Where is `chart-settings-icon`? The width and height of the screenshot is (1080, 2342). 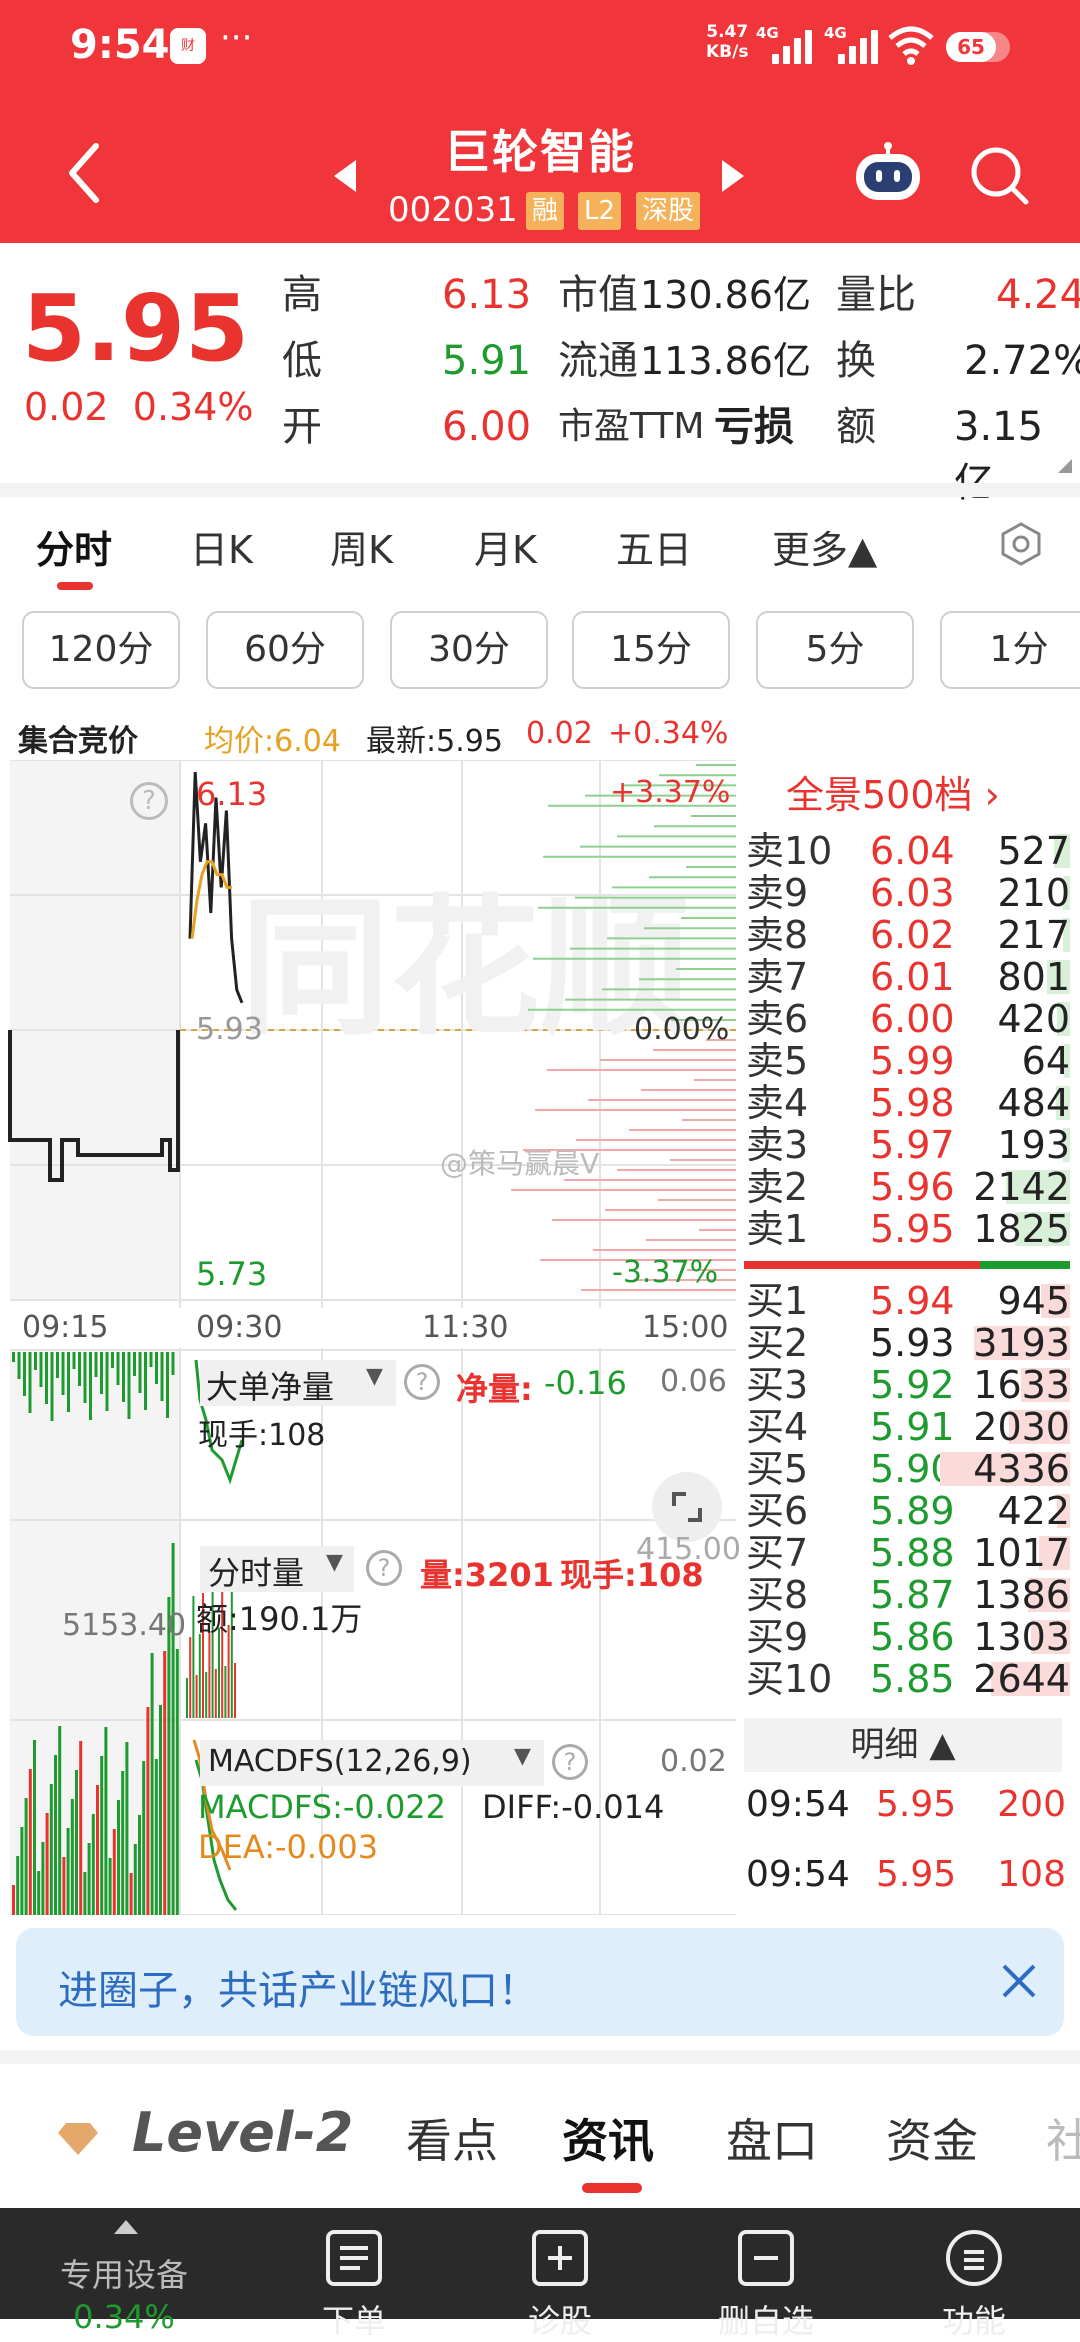 chart-settings-icon is located at coordinates (1021, 544).